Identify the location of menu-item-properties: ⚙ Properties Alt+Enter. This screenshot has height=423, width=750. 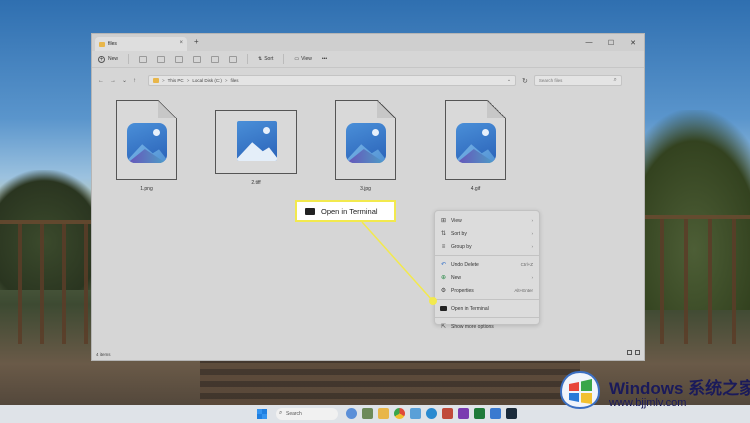
(487, 290).